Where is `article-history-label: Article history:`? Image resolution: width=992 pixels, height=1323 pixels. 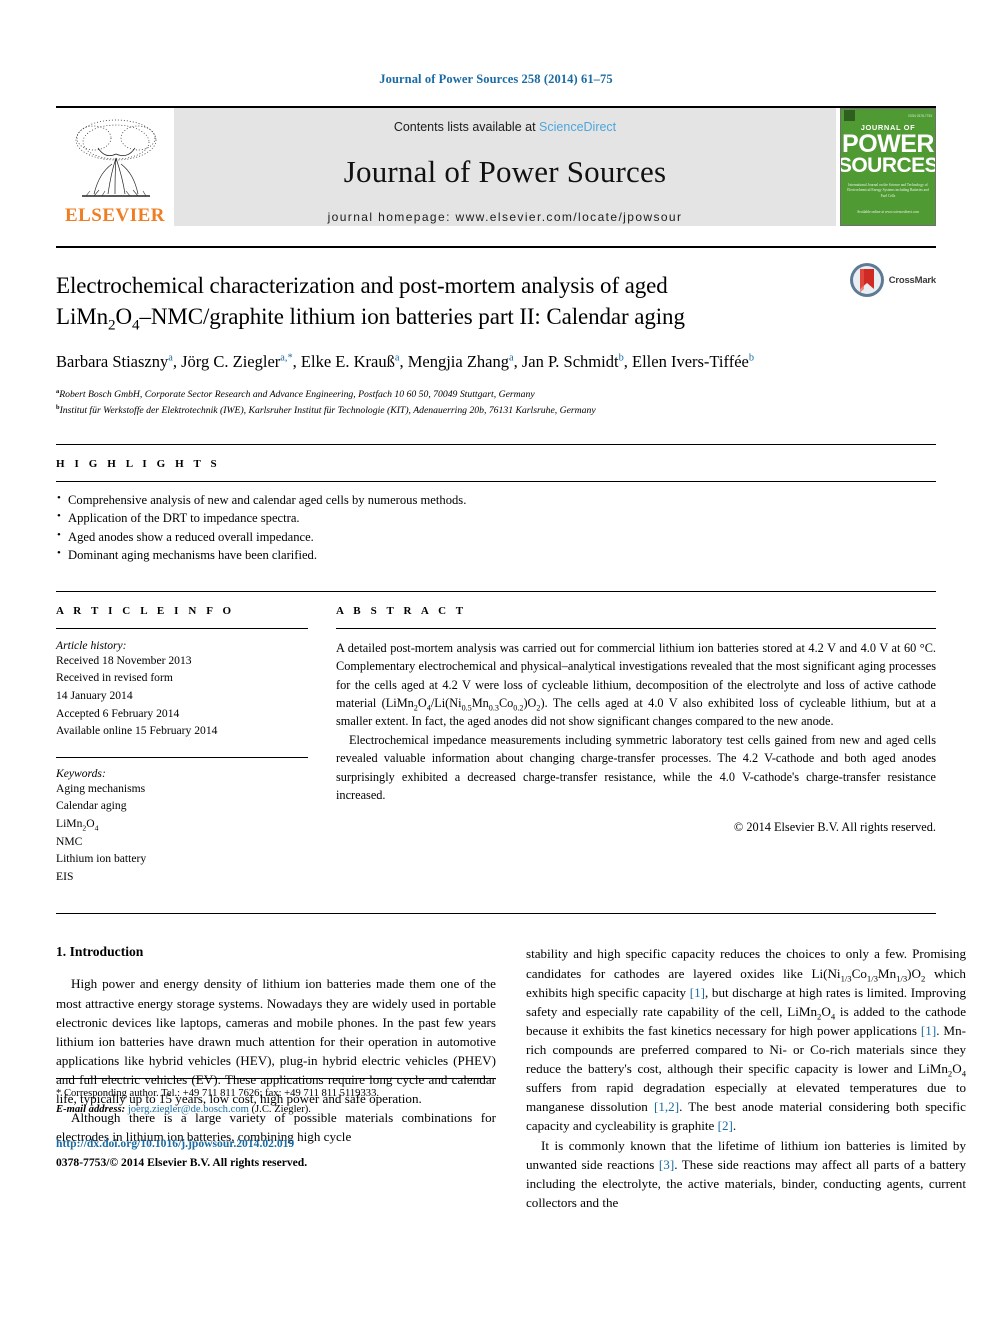
article-history-label: Article history: is located at coordinates (91, 645).